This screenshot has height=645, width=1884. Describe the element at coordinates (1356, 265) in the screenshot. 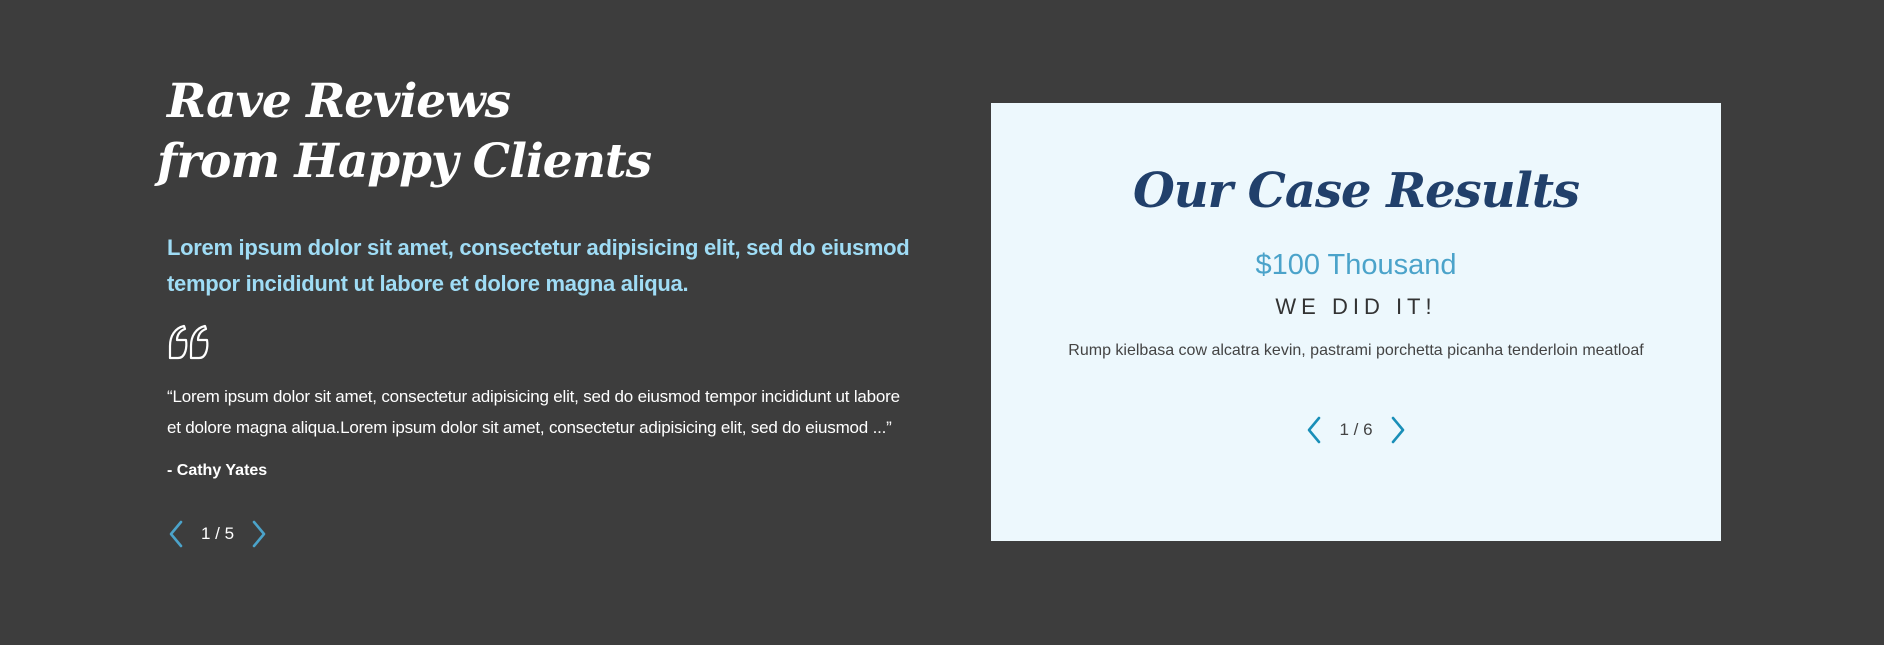

I see `case-result-amount: $100 Thousand` at that location.